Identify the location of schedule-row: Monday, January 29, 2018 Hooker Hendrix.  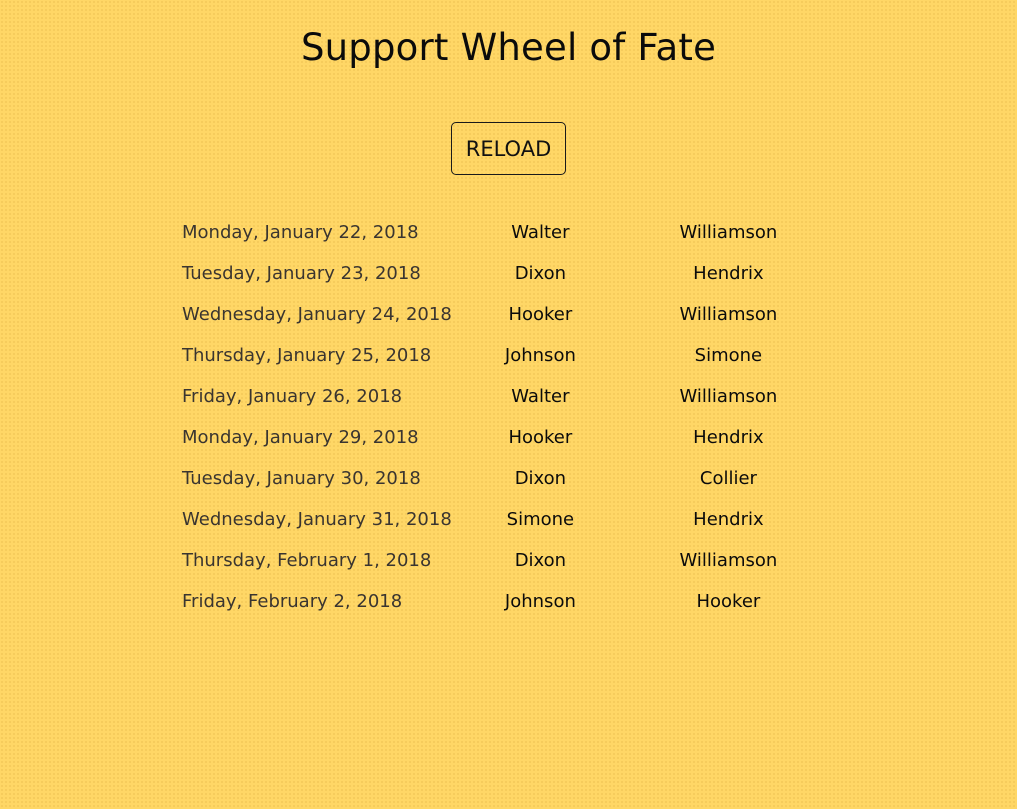
(512, 437).